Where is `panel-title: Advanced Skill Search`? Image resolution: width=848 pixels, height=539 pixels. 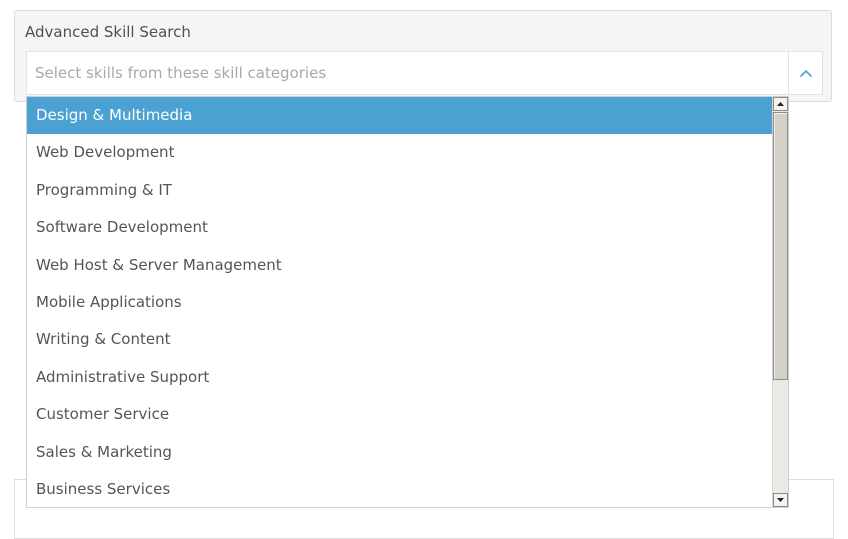 panel-title: Advanced Skill Search is located at coordinates (108, 32).